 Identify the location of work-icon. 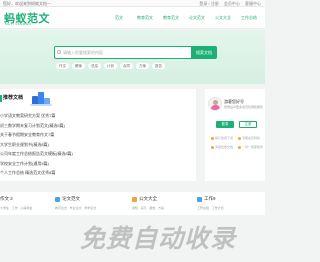
(199, 199).